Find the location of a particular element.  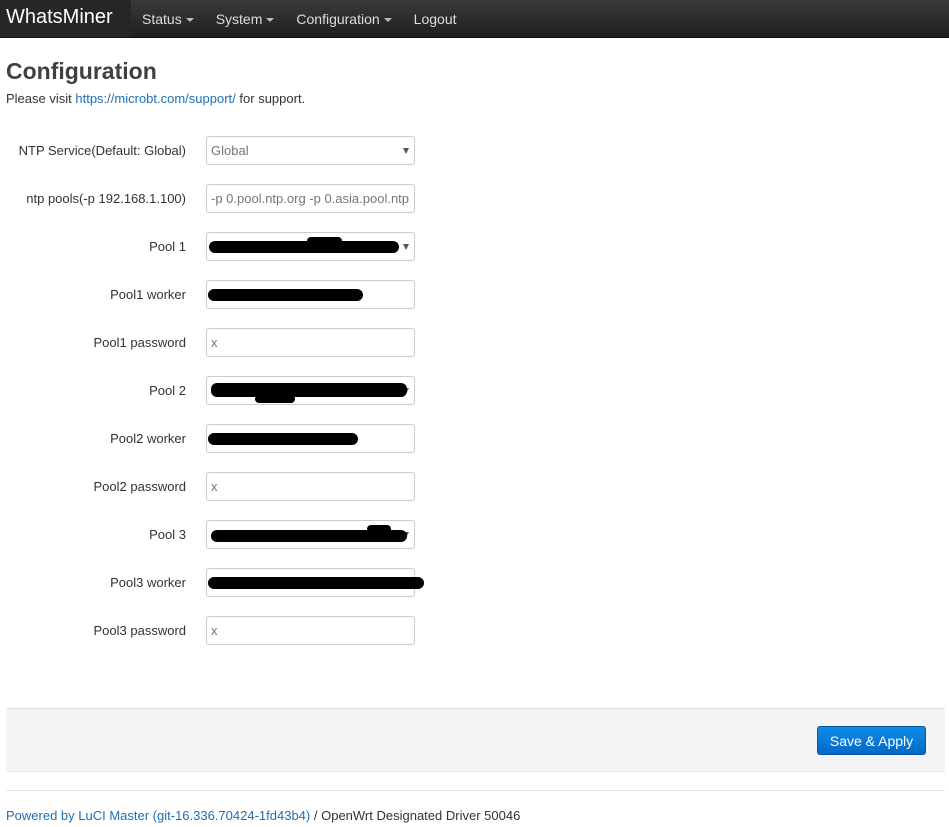

pool2-label: Pool 2 is located at coordinates (167, 390).